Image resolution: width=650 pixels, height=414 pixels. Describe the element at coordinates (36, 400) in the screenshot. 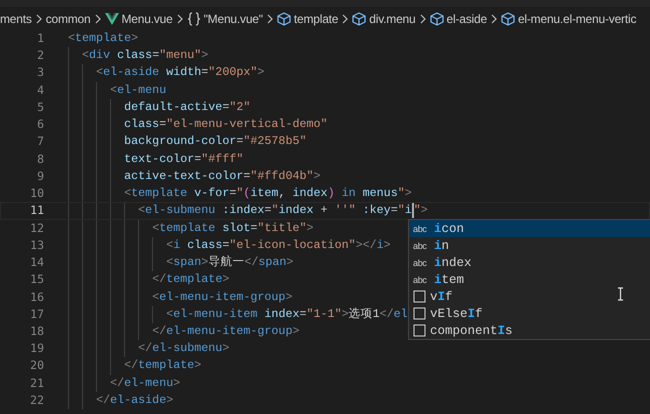

I see `line-number: 22` at that location.